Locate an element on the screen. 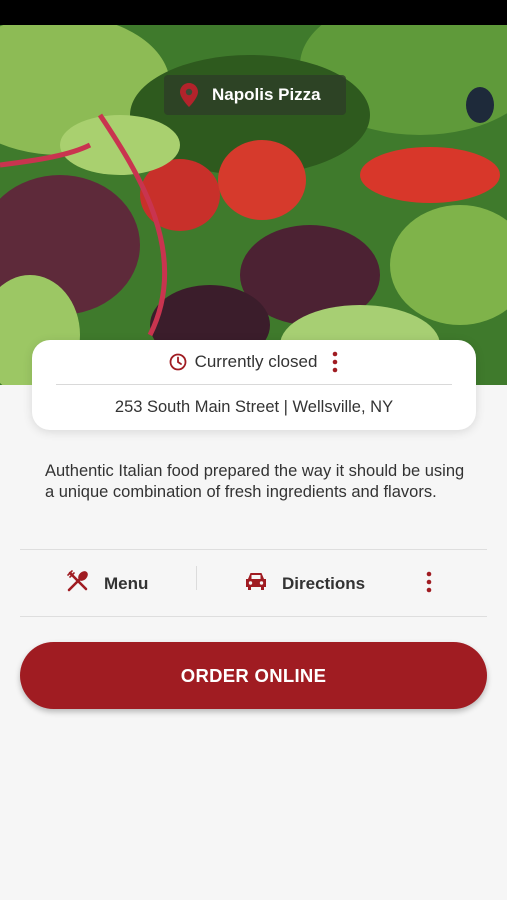 This screenshot has height=900, width=507. action-separator is located at coordinates (196, 578).